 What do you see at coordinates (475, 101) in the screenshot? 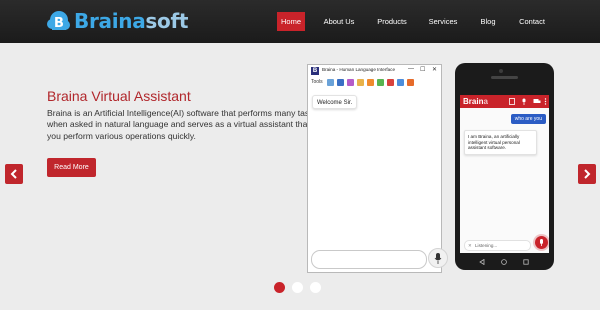
I see `phone-brand-title: Braina` at bounding box center [475, 101].